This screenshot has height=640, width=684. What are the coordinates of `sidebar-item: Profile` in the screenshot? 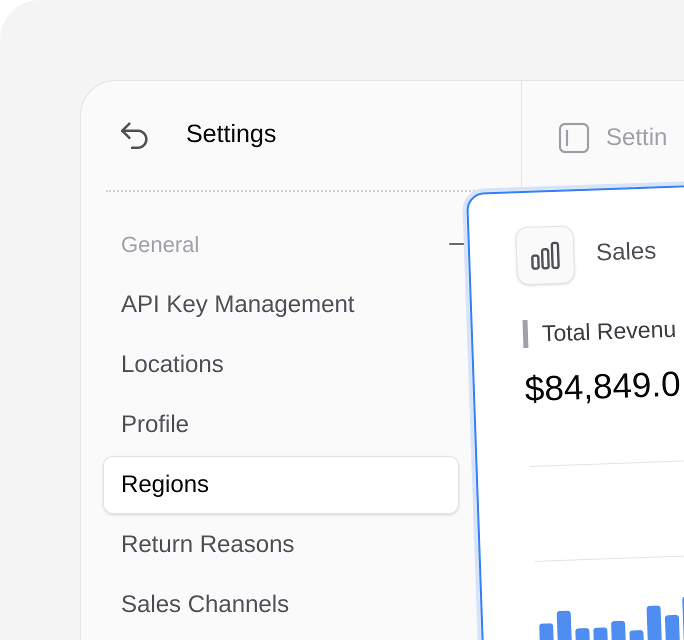 It's located at (146, 425).